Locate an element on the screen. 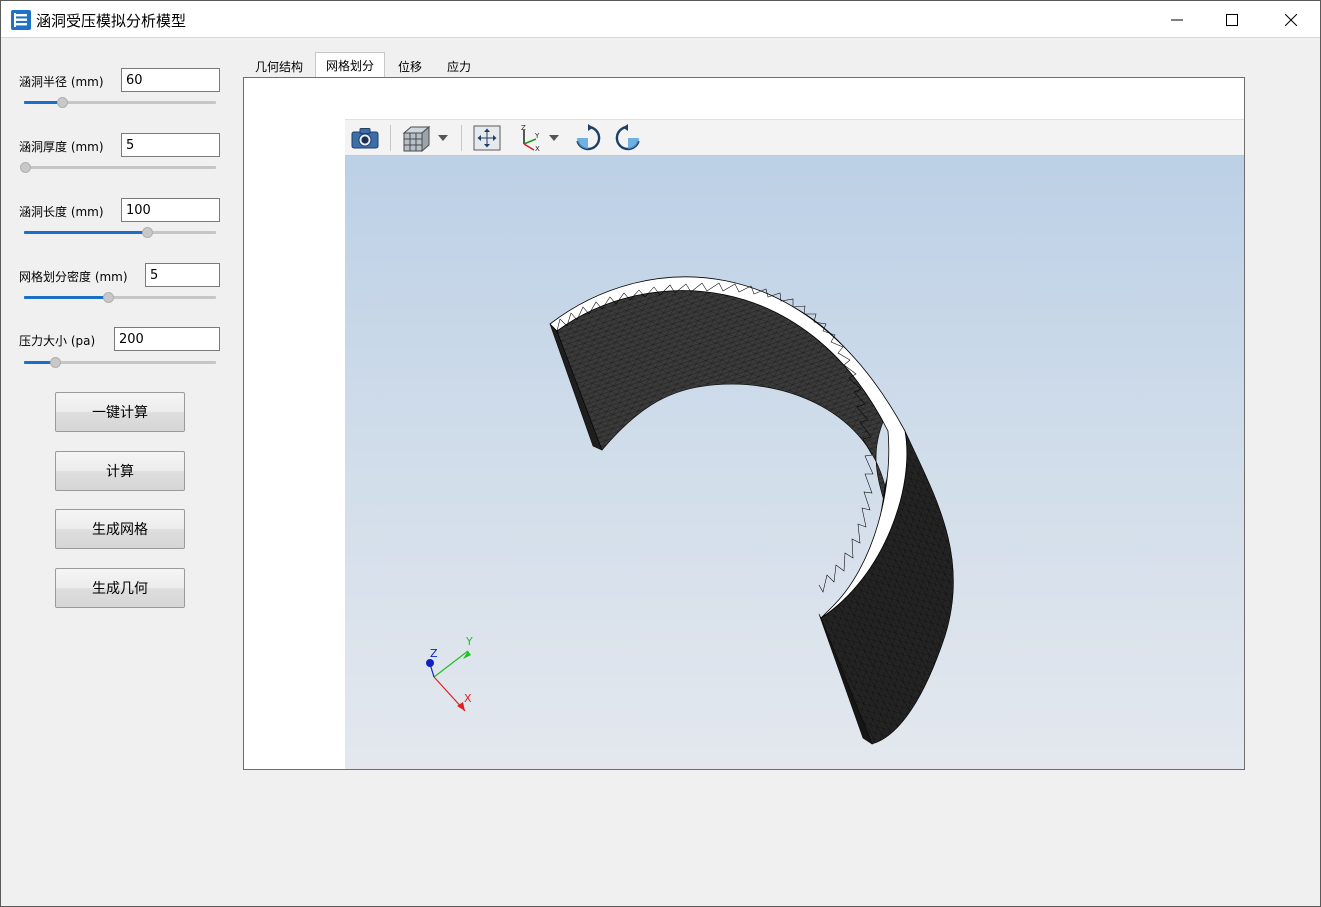 This screenshot has width=1321, height=907. rotate-cw-button is located at coordinates (588, 138).